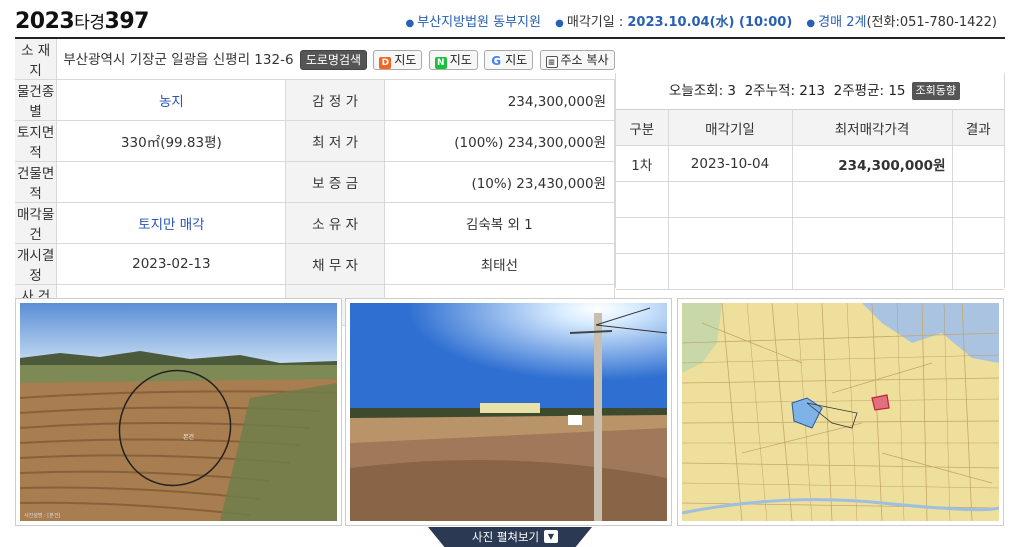  What do you see at coordinates (398, 60) in the screenshot?
I see `daum-map-button: D 지도` at bounding box center [398, 60].